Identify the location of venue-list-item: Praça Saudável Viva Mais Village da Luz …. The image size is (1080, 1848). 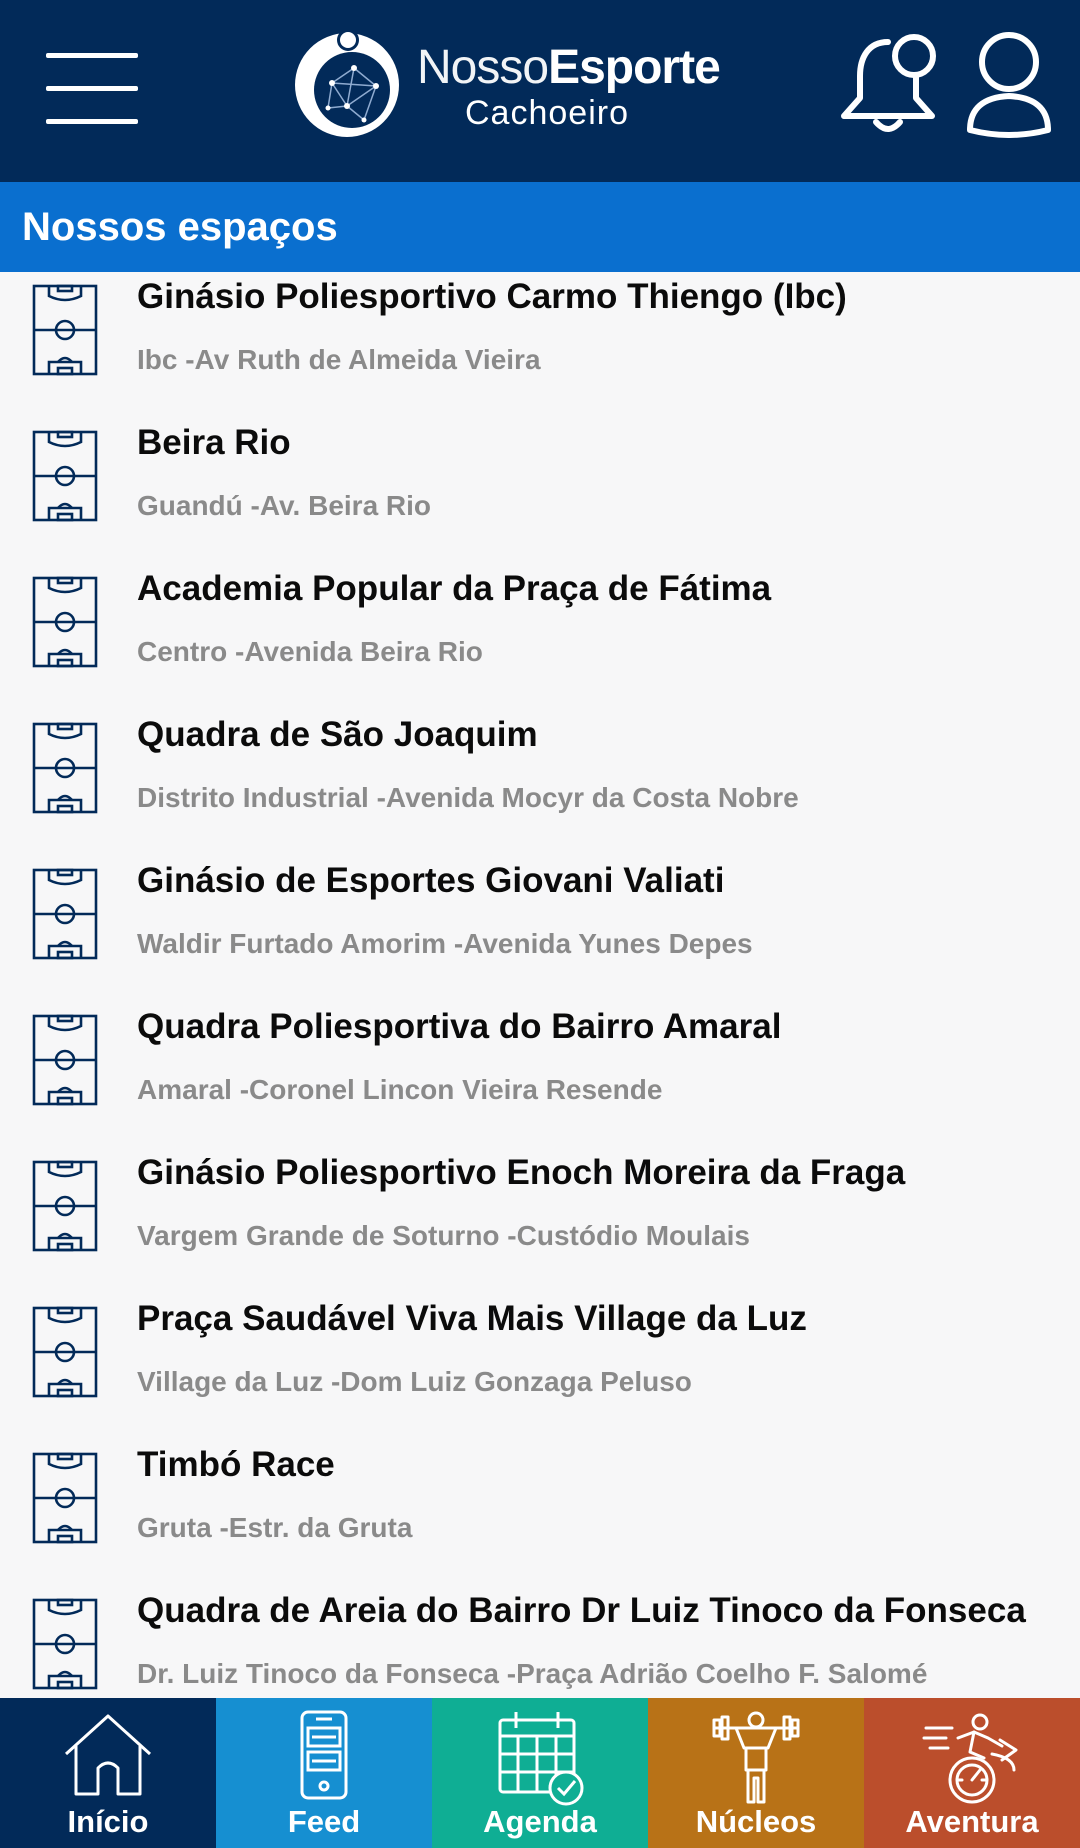
(540, 1367).